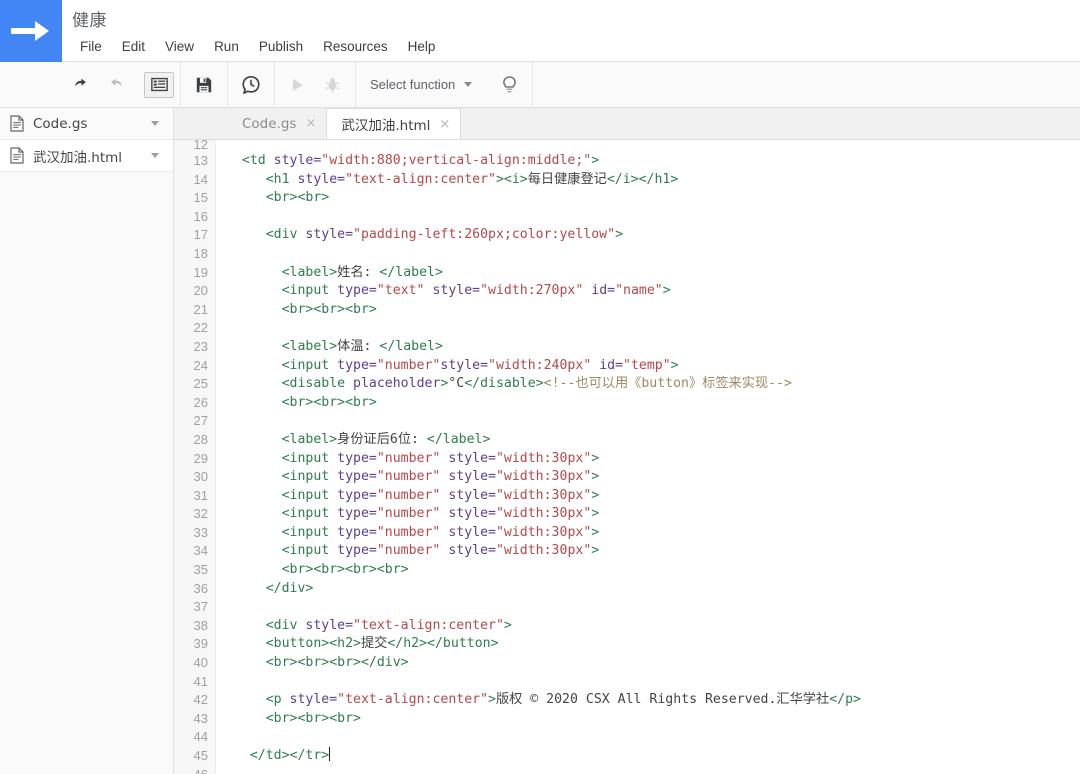 This screenshot has width=1080, height=774. I want to click on code-line: 46, so click(627, 770).